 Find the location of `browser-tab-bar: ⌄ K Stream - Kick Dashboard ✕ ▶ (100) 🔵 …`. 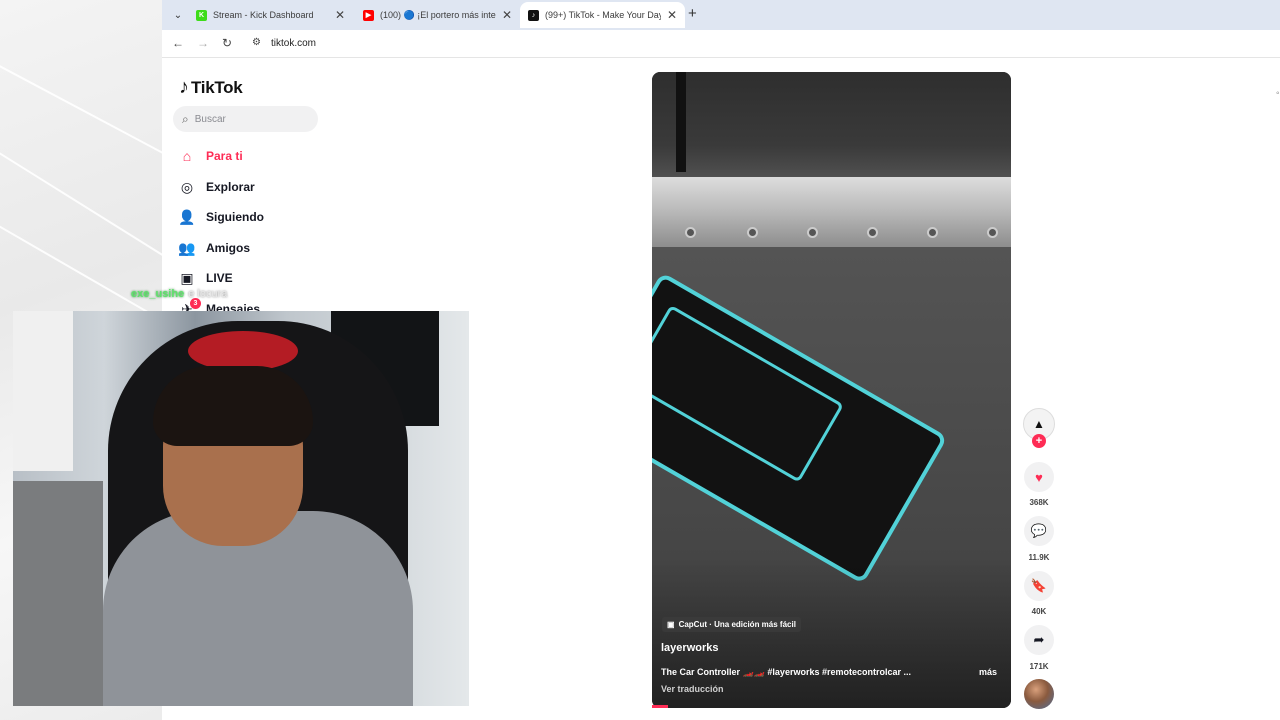

browser-tab-bar: ⌄ K Stream - Kick Dashboard ✕ ▶ (100) 🔵 … is located at coordinates (721, 15).